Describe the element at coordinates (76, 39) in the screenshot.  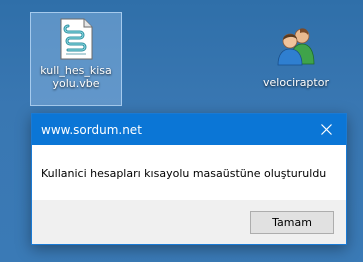
I see `vbscript-file-icon` at that location.